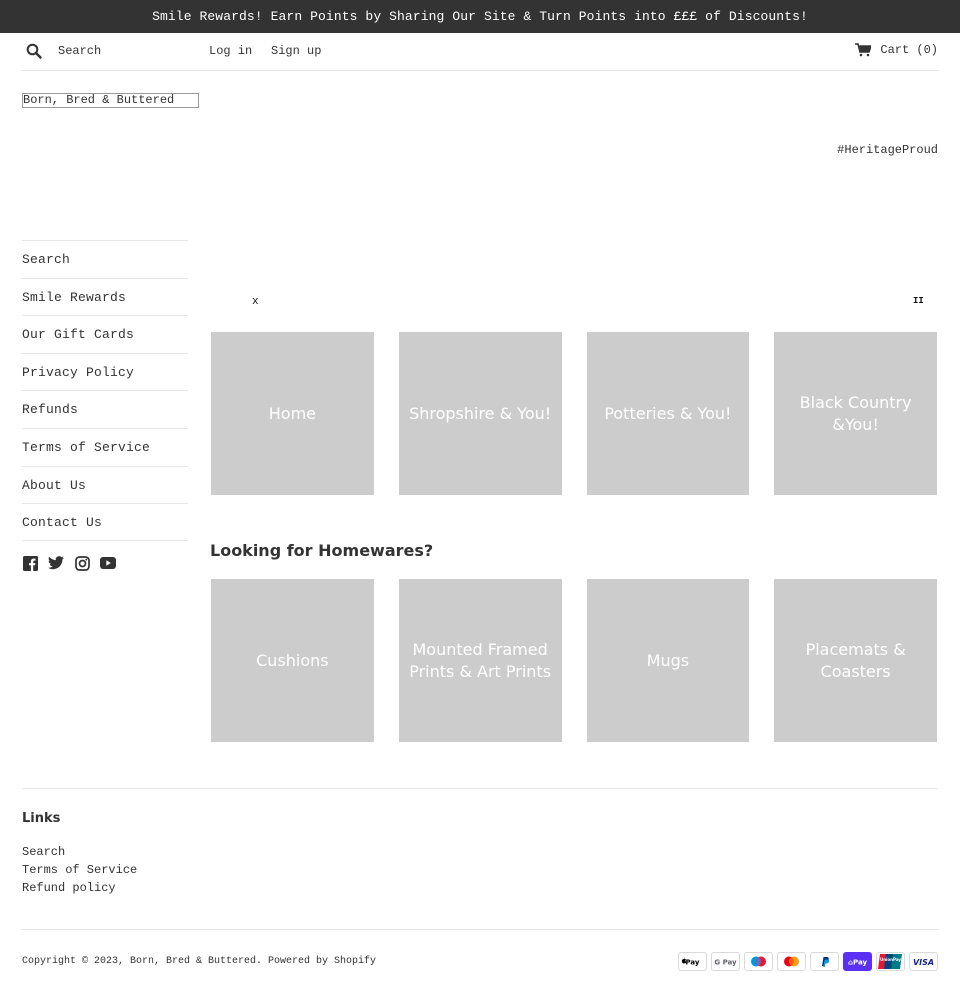  I want to click on cart-link: Cart (0), so click(896, 50).